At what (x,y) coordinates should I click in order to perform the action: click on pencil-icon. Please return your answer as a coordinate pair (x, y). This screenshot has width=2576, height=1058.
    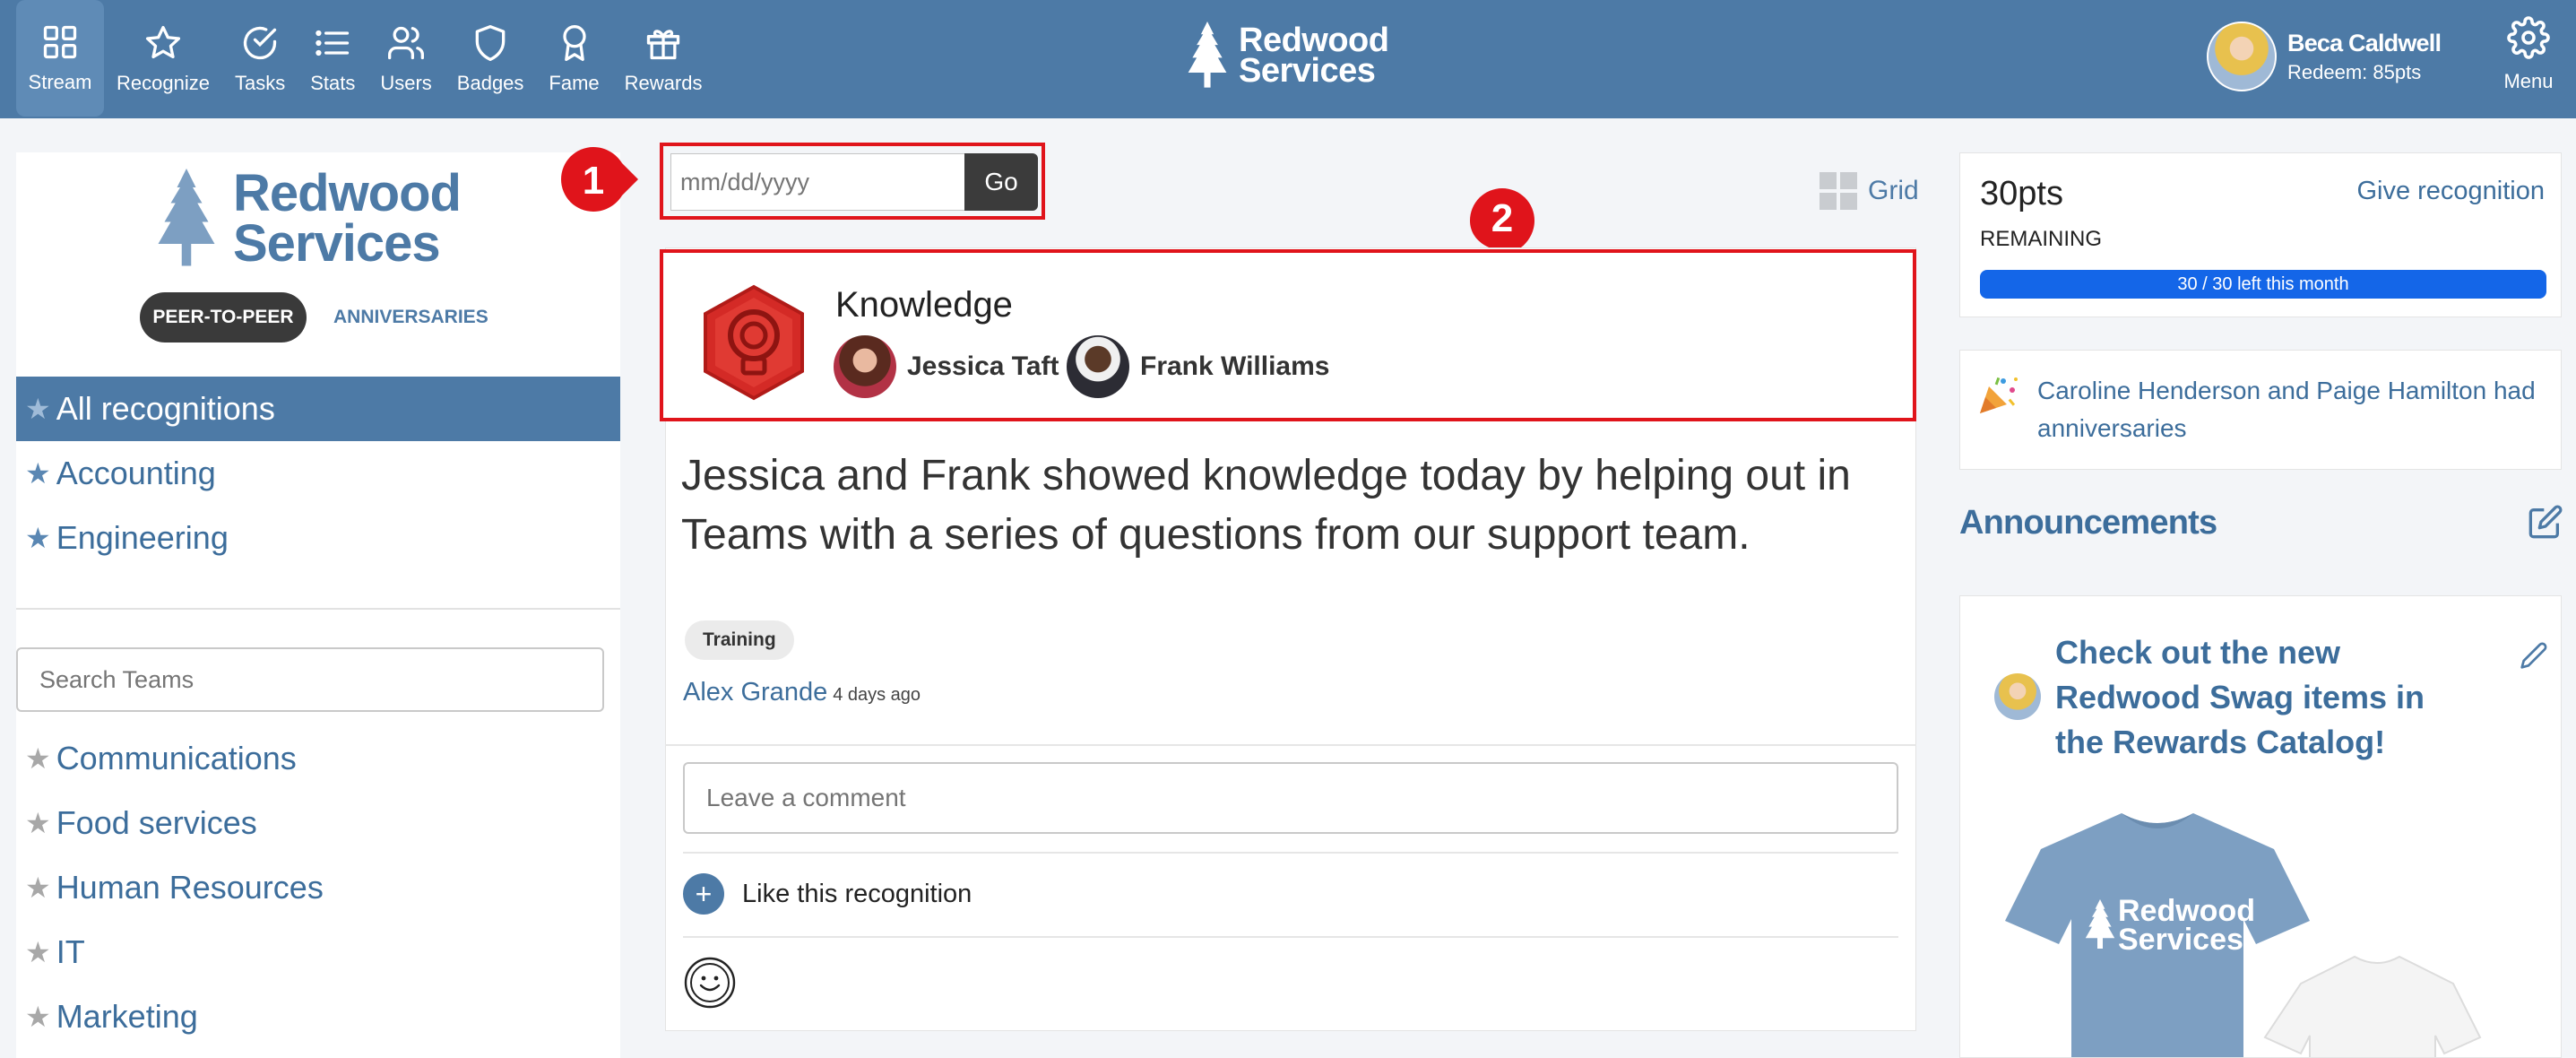
    Looking at the image, I should click on (2534, 655).